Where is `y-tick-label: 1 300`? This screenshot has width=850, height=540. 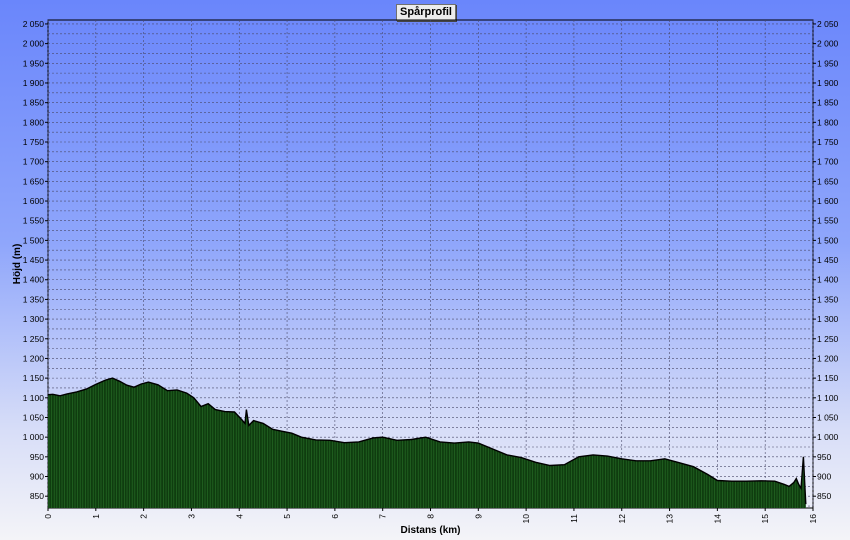
y-tick-label: 1 300 is located at coordinates (34, 319).